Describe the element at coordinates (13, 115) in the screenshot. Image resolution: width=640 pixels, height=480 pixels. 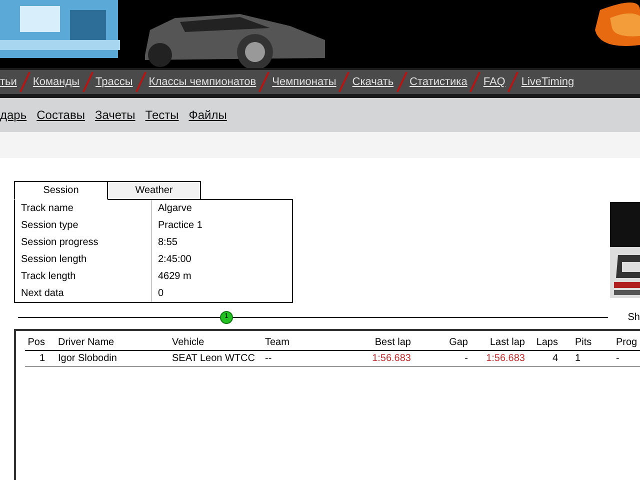
I see `submenu-link: дарь` at that location.